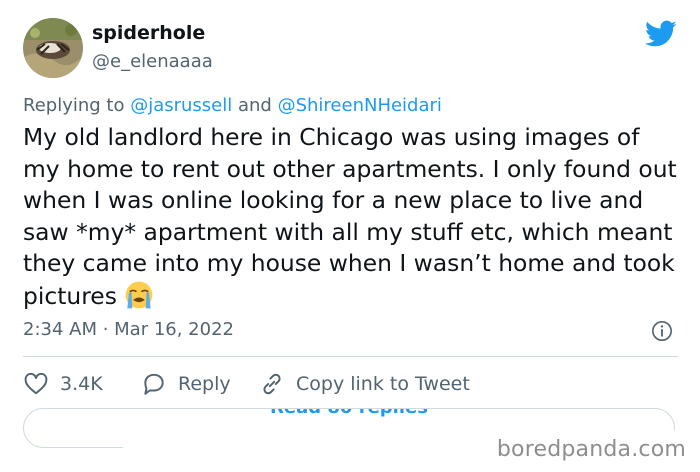 The height and width of the screenshot is (472, 700). I want to click on link-icon, so click(272, 384).